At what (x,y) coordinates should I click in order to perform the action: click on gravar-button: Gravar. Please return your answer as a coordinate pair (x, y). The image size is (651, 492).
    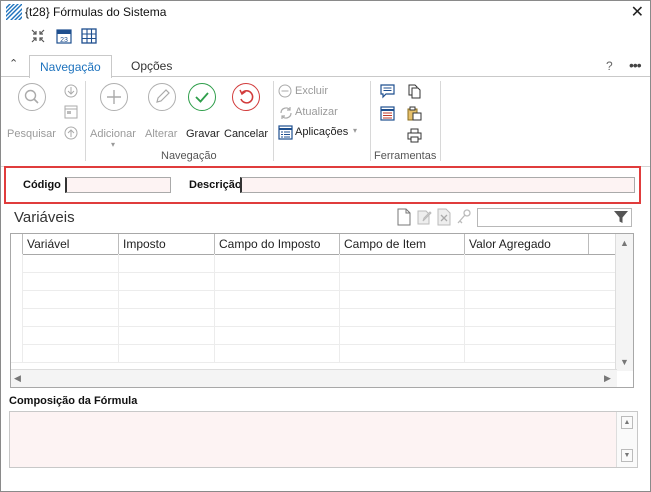
    Looking at the image, I should click on (204, 113).